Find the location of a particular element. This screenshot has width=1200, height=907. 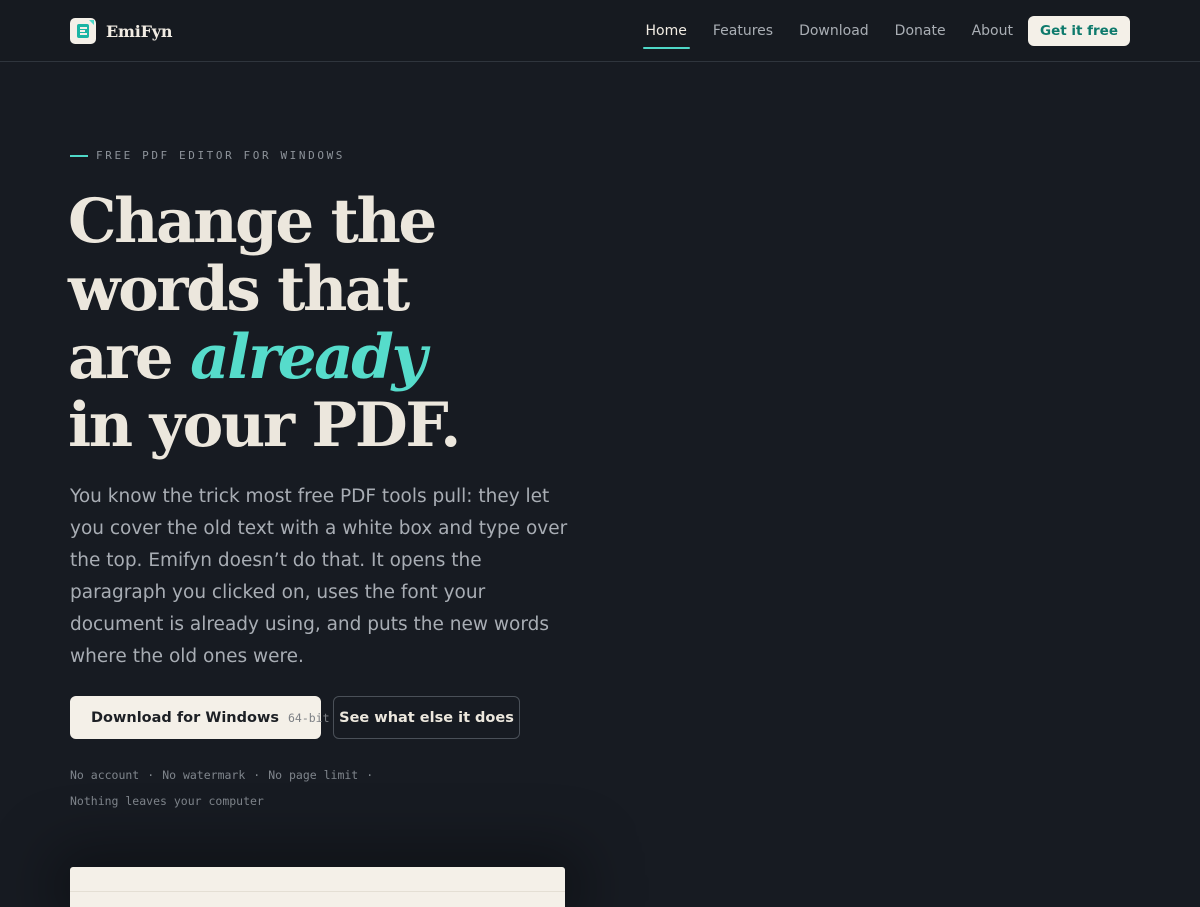

preview-divider is located at coordinates (317, 891).